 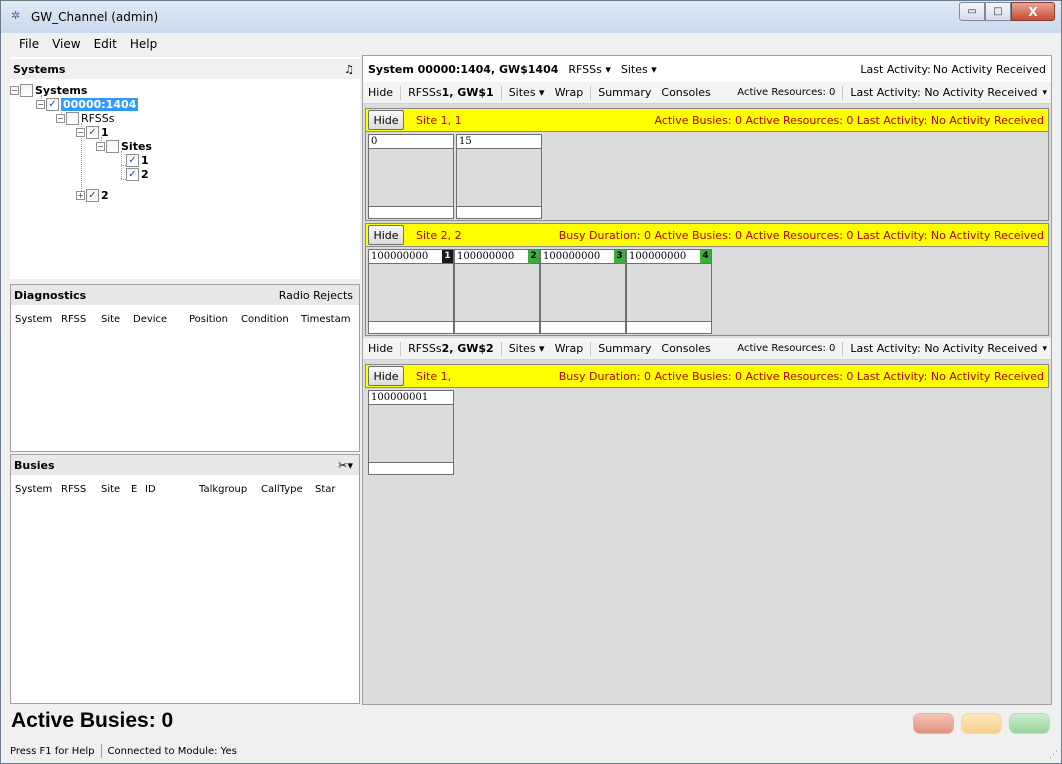 What do you see at coordinates (157, 319) in the screenshot?
I see `column-header: Device` at bounding box center [157, 319].